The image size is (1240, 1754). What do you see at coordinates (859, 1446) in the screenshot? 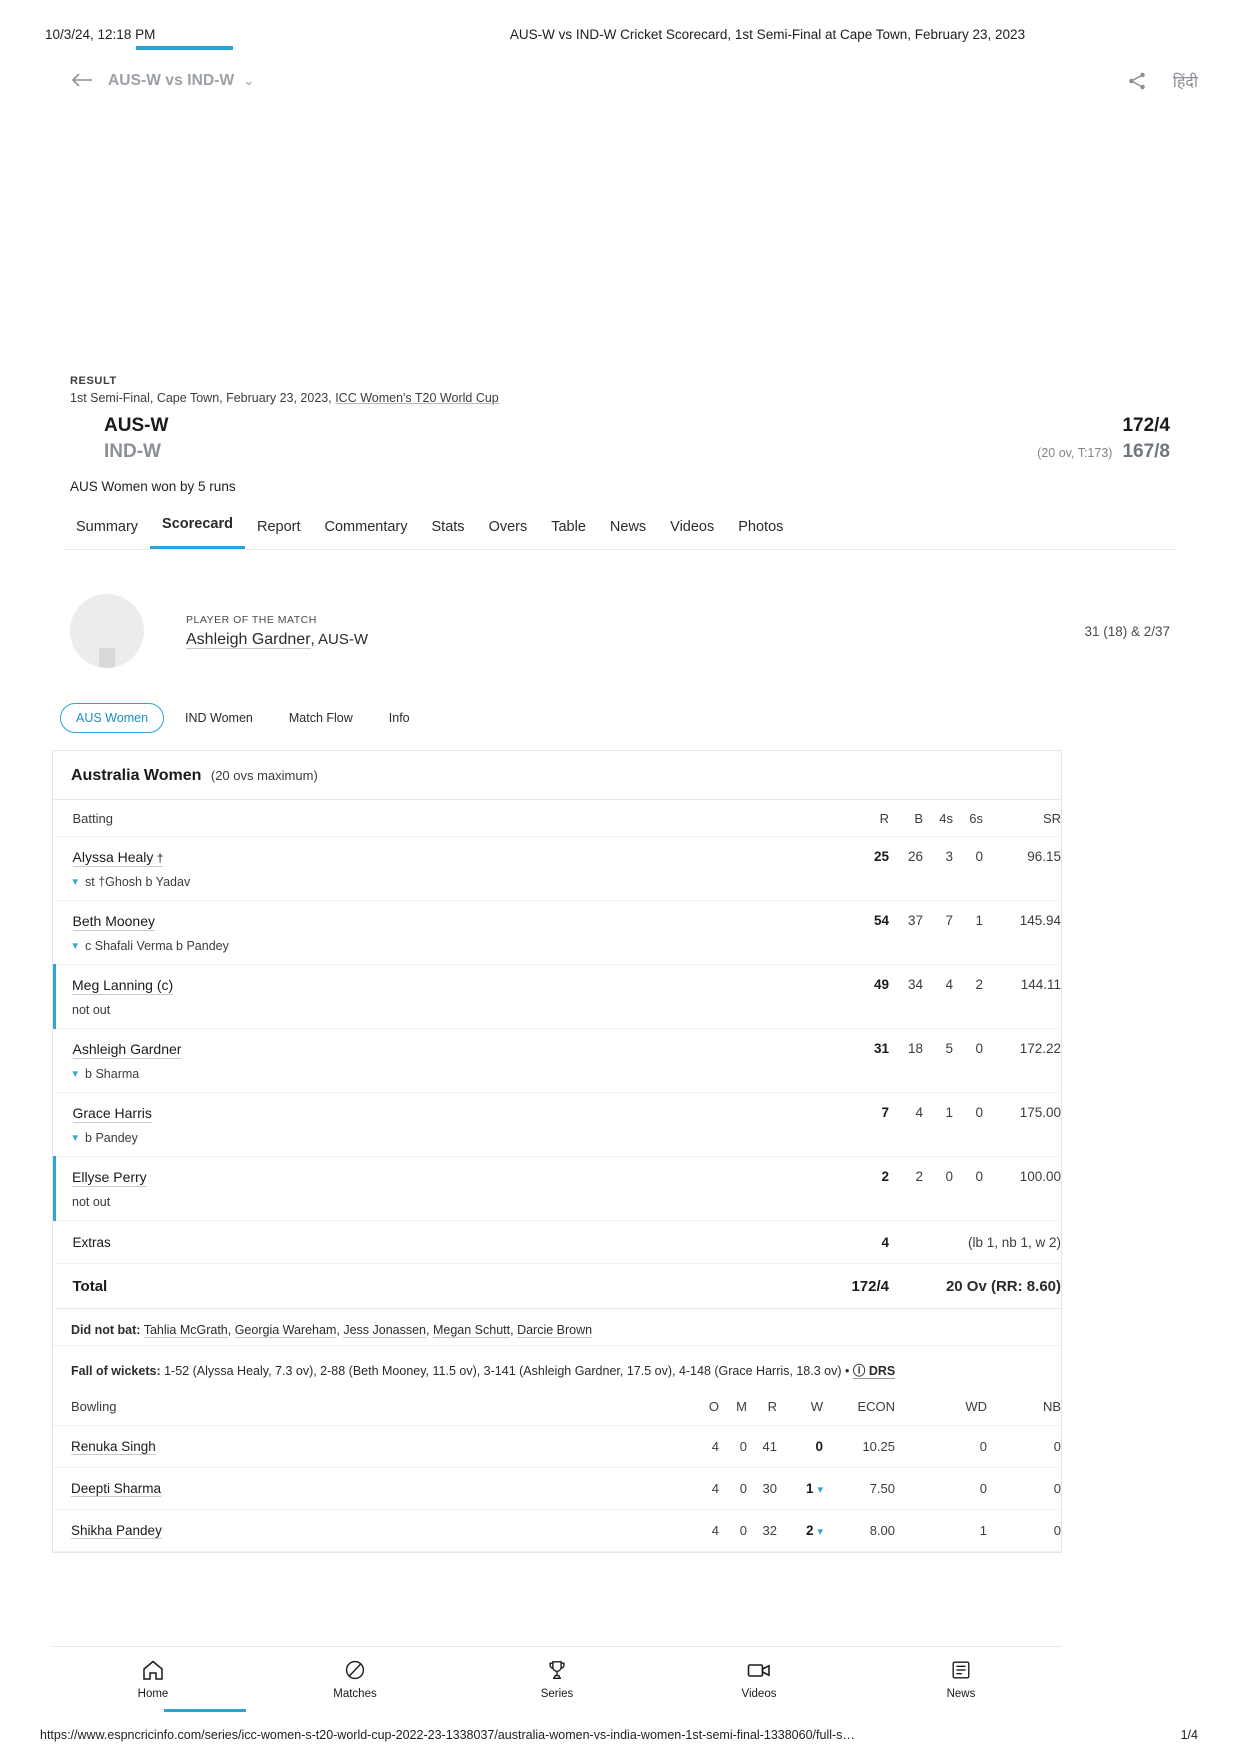
I see `bowler-economy: 10.25` at bounding box center [859, 1446].